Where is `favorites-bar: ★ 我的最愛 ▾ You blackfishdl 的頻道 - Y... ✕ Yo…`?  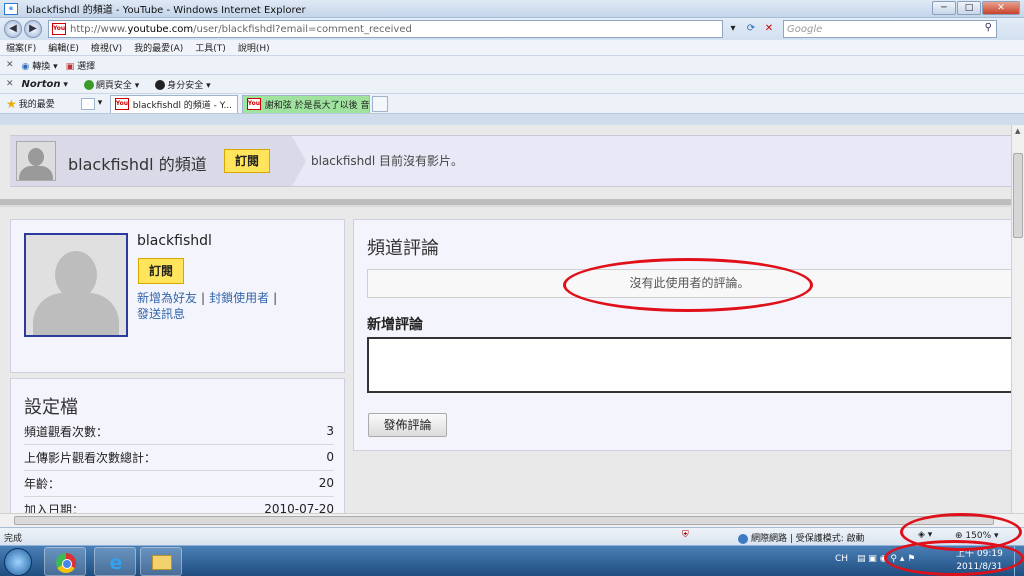
favorites-bar: ★ 我的最愛 ▾ You blackfishdl 的頻道 - Y... ✕ Yo… is located at coordinates (512, 104).